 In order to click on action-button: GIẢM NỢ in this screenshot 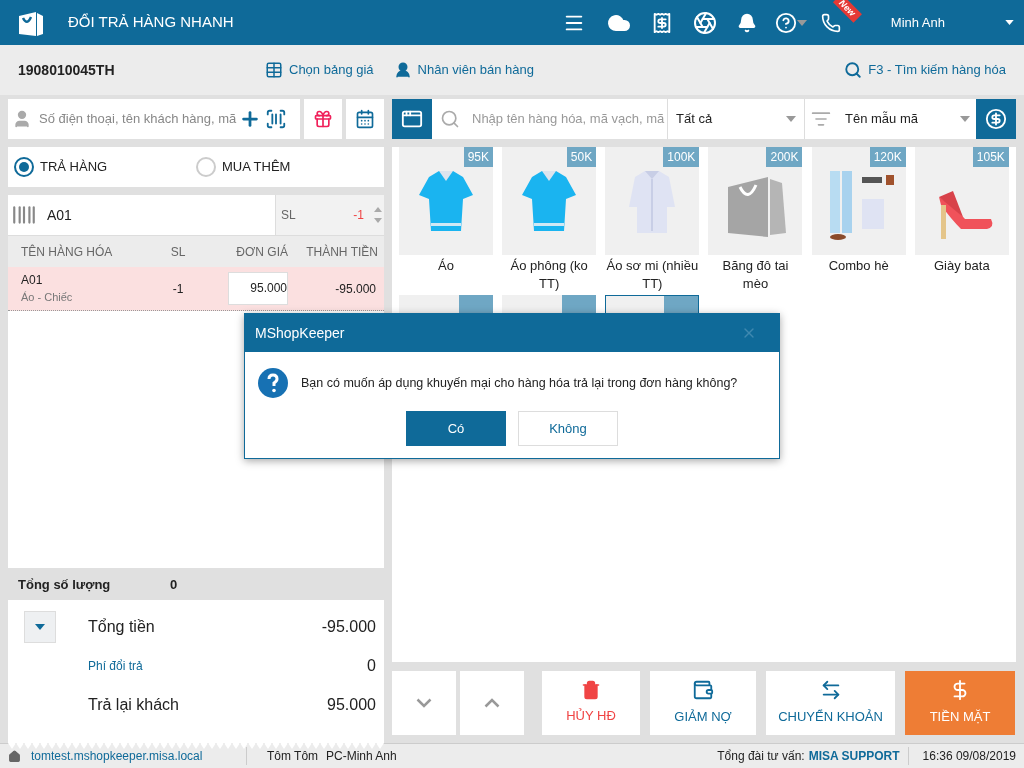, I will do `click(703, 702)`.